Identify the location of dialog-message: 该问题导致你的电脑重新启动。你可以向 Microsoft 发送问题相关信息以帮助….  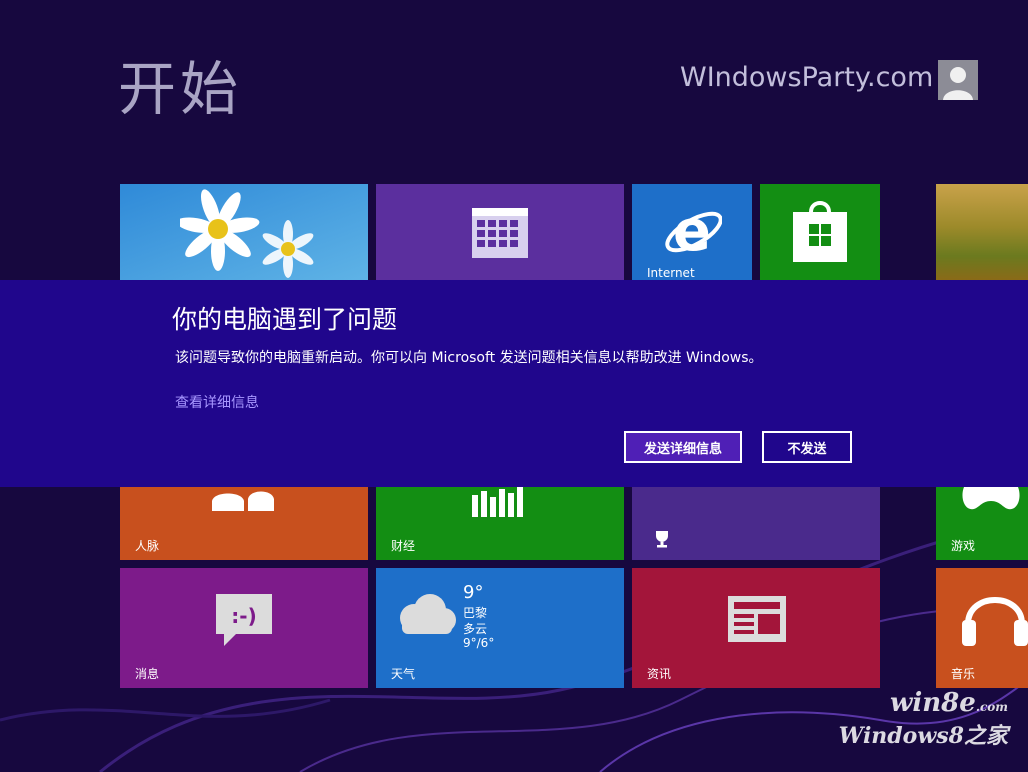
(469, 358).